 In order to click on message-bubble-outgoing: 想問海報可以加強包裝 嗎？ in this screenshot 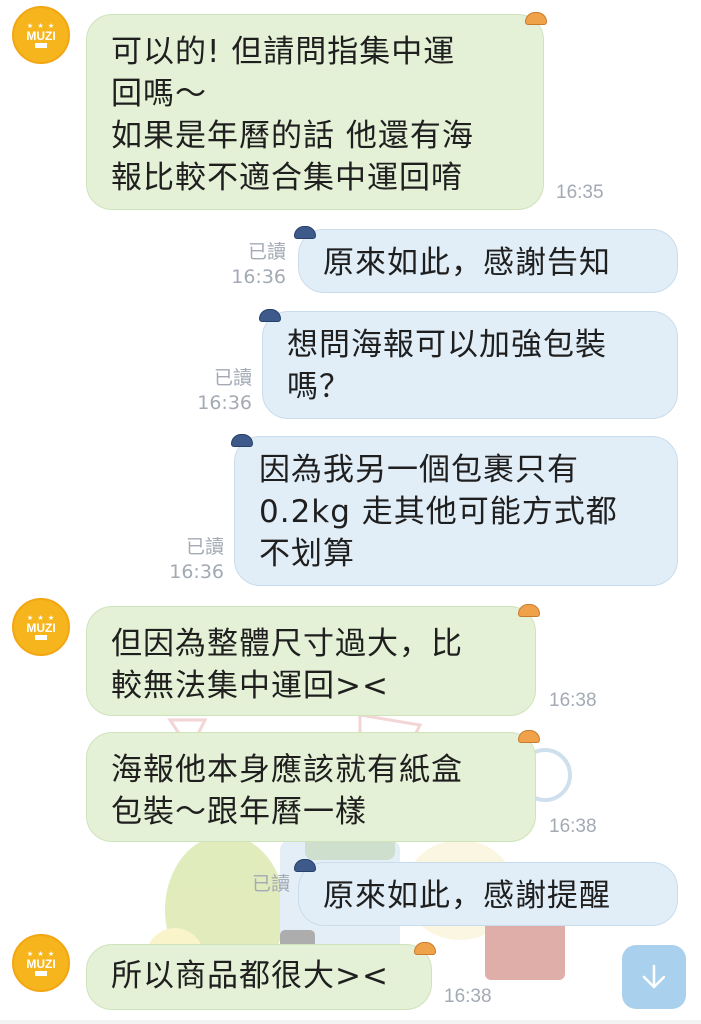, I will do `click(470, 365)`.